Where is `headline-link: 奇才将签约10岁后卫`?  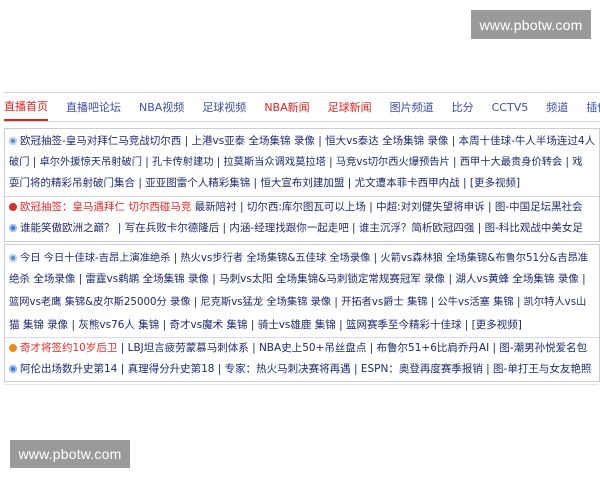 headline-link: 奇才将签约10岁后卫 is located at coordinates (68, 348).